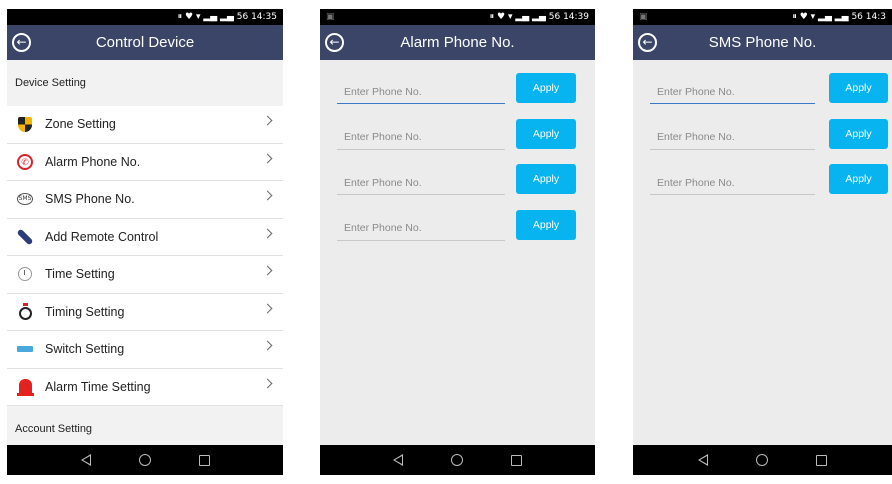  I want to click on menu-item-label: Switch Setting, so click(85, 349).